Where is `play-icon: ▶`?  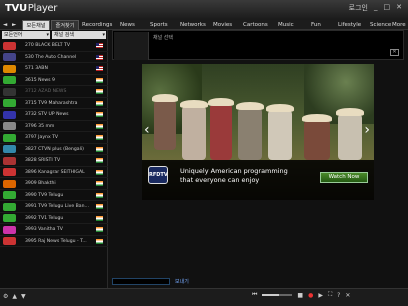 play-icon: ▶ is located at coordinates (320, 295).